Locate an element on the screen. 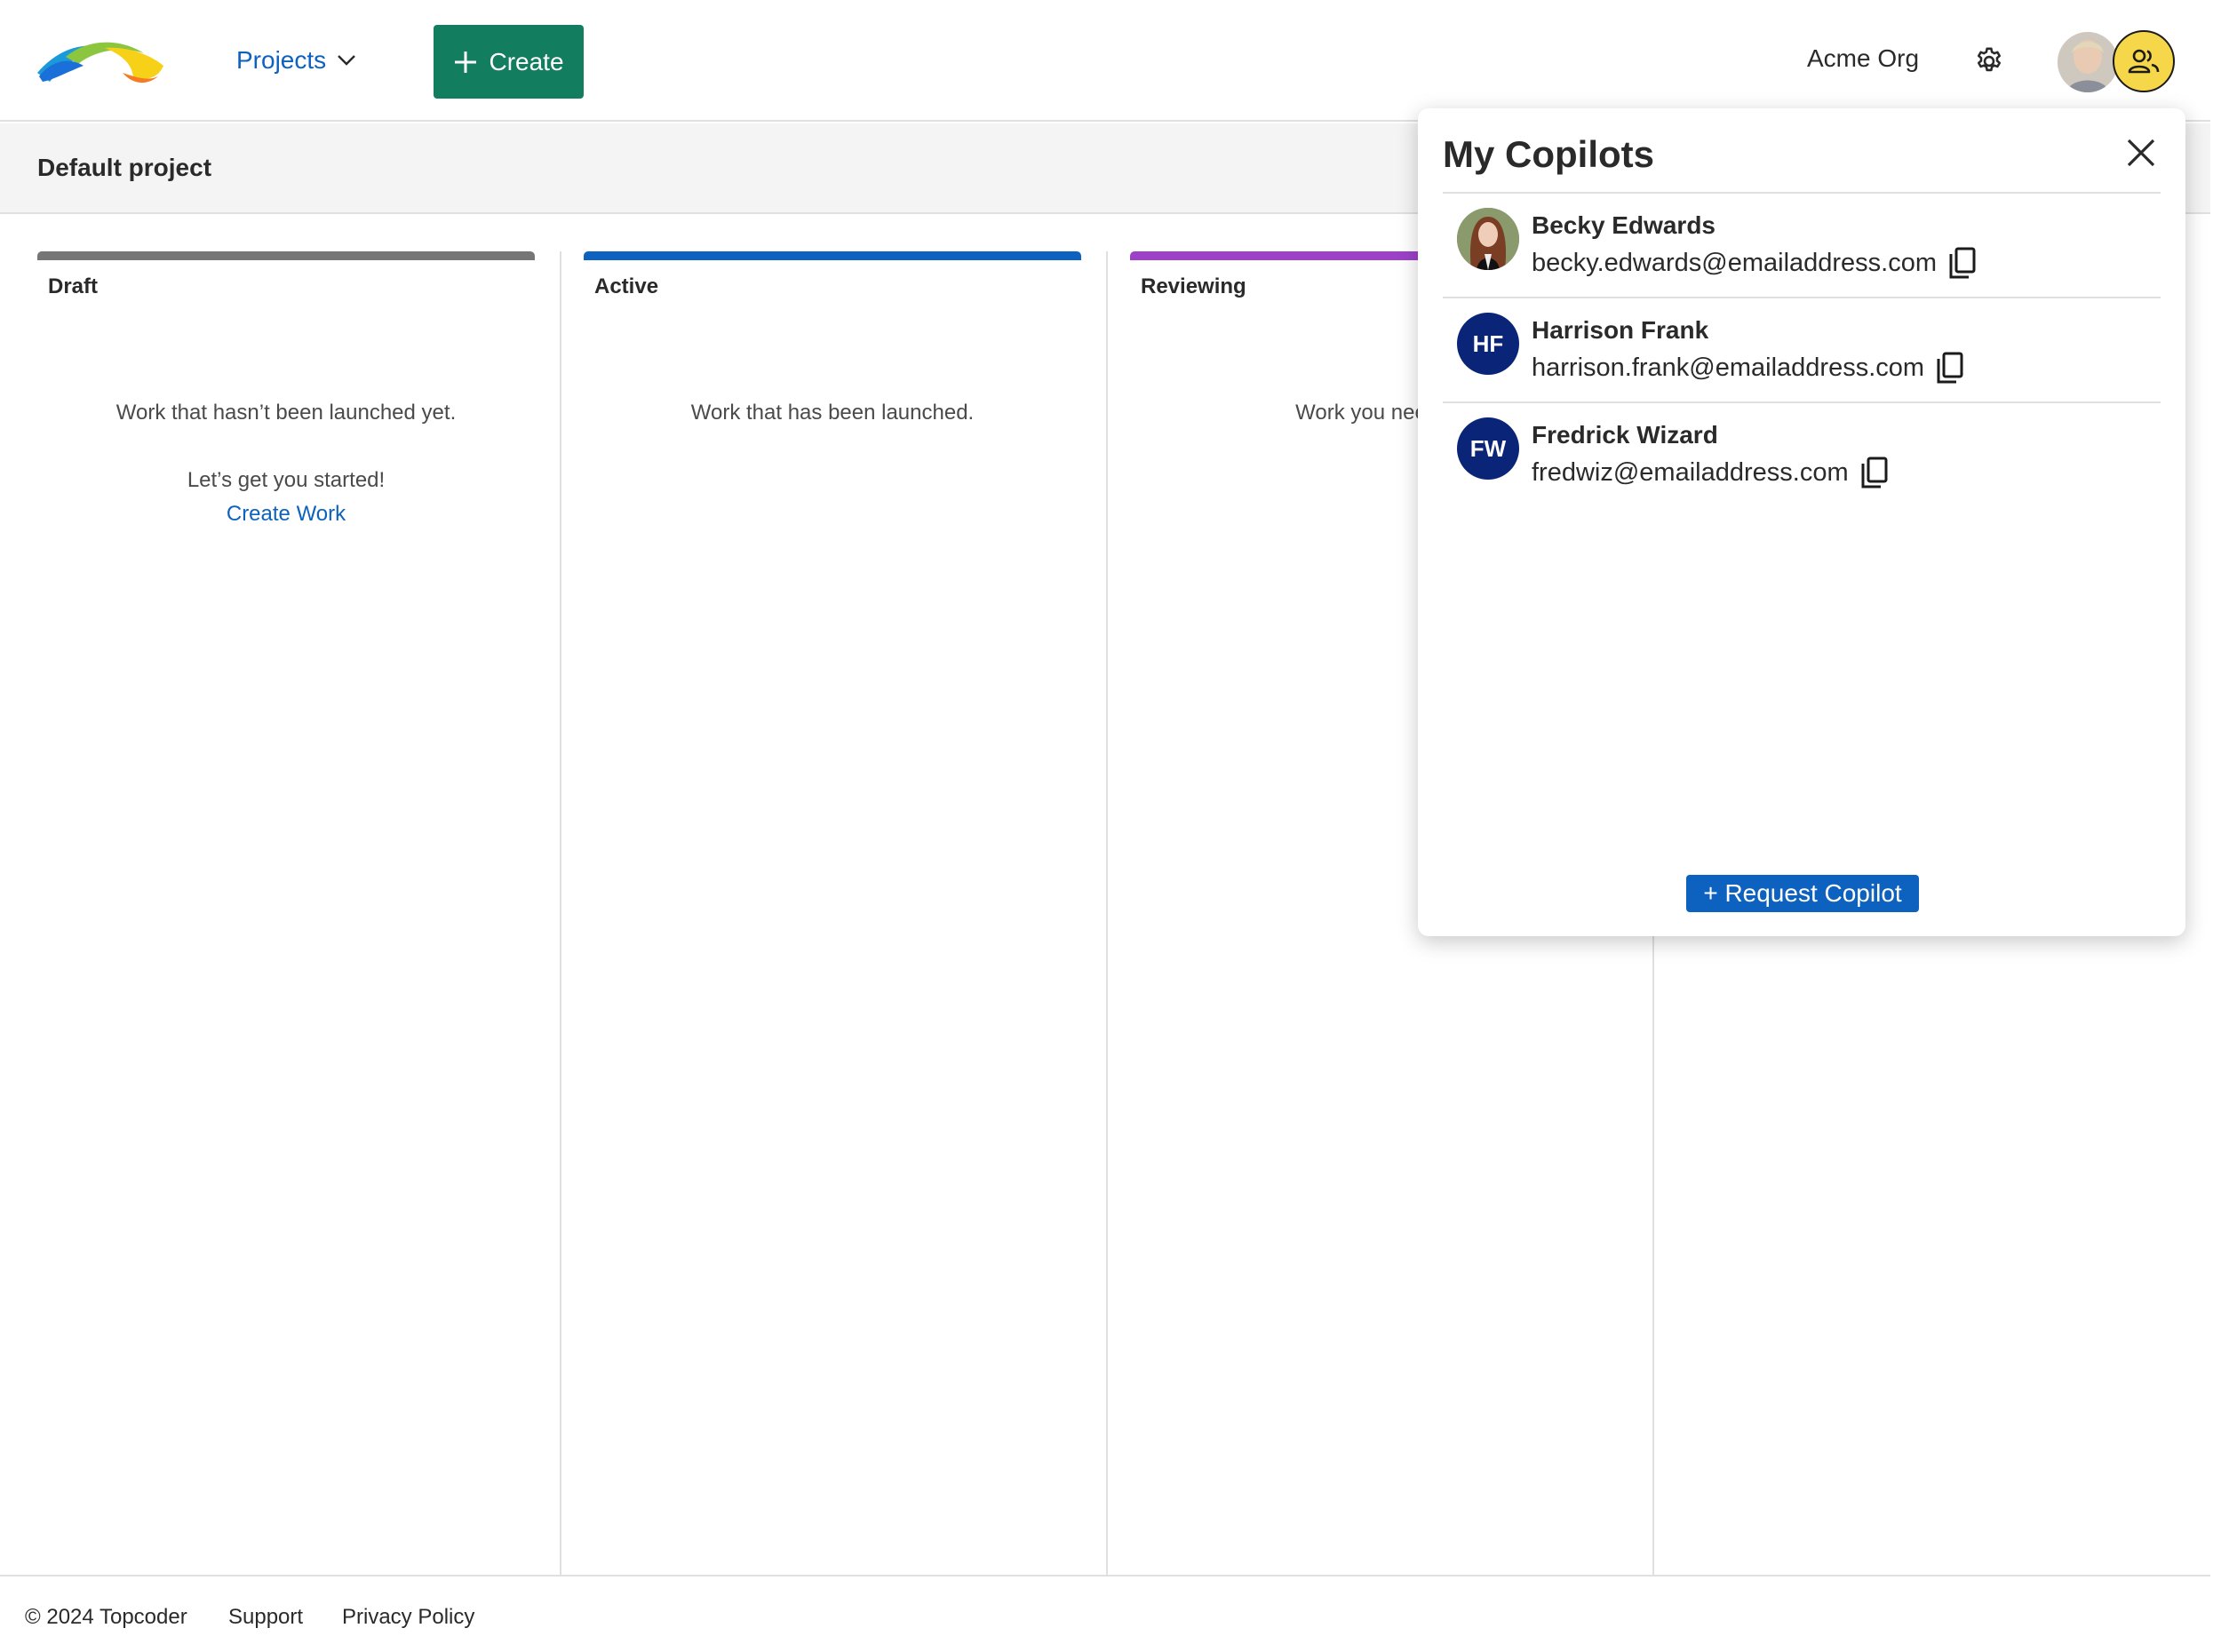 The image size is (2221, 1652). create-button: Create is located at coordinates (509, 62).